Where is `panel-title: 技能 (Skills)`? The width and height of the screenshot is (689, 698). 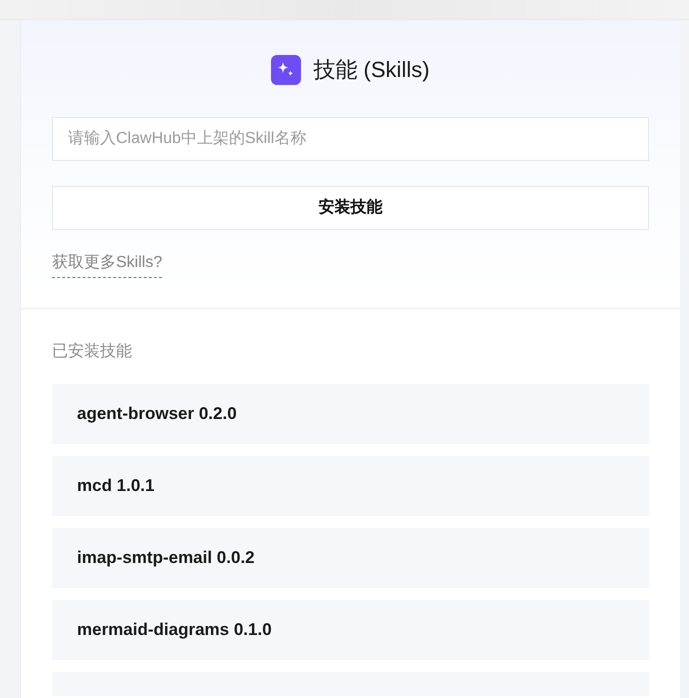
panel-title: 技能 (Skills) is located at coordinates (371, 70).